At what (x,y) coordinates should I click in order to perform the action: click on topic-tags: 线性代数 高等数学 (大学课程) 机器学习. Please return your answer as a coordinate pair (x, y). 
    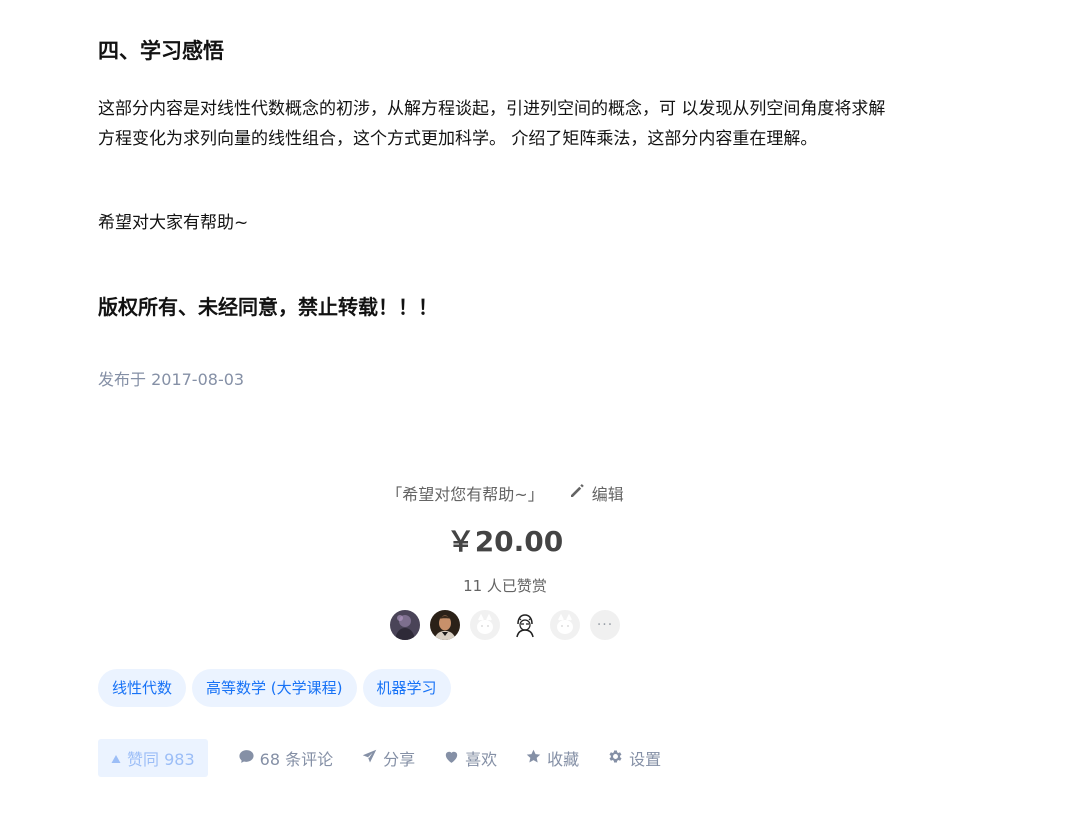
    Looking at the image, I should click on (274, 688).